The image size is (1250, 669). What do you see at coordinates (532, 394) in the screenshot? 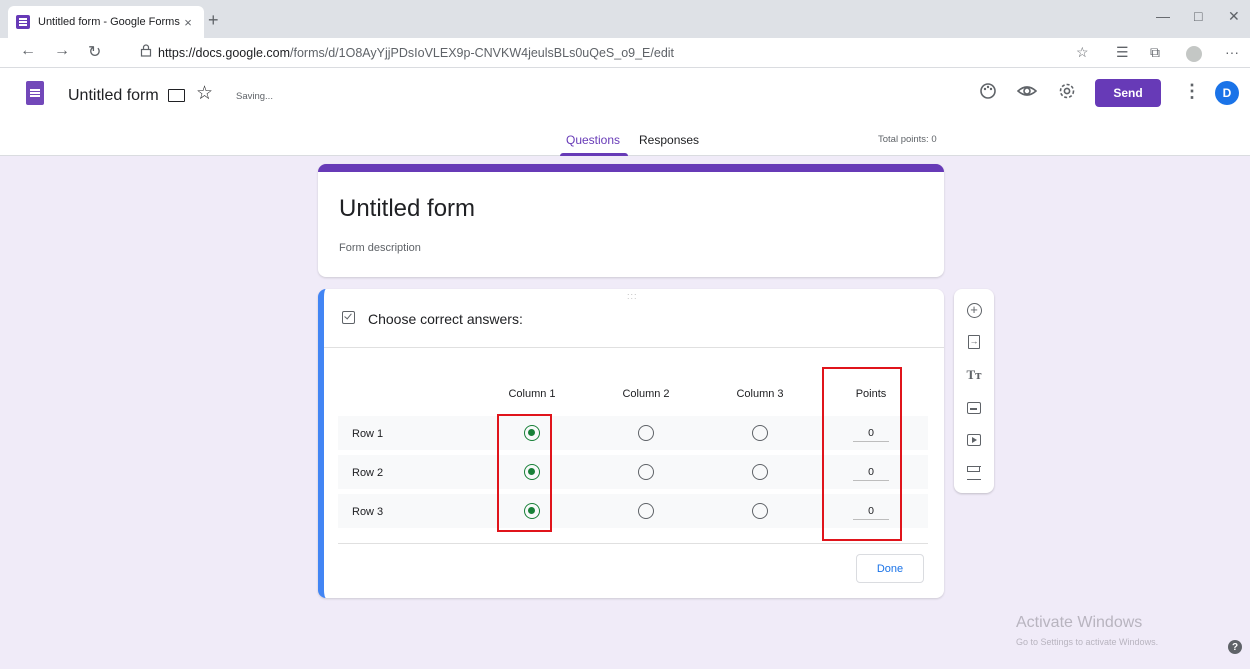
I see `column-header: Column 1` at bounding box center [532, 394].